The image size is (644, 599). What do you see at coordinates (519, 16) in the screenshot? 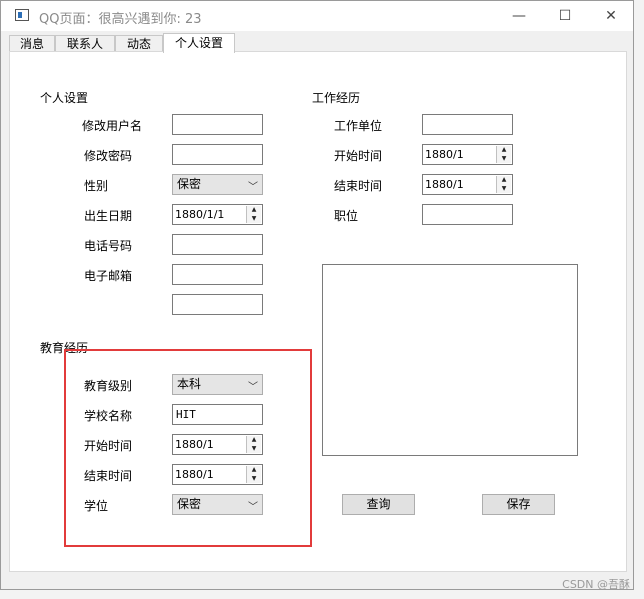
I see `minimize-button: —` at bounding box center [519, 16].